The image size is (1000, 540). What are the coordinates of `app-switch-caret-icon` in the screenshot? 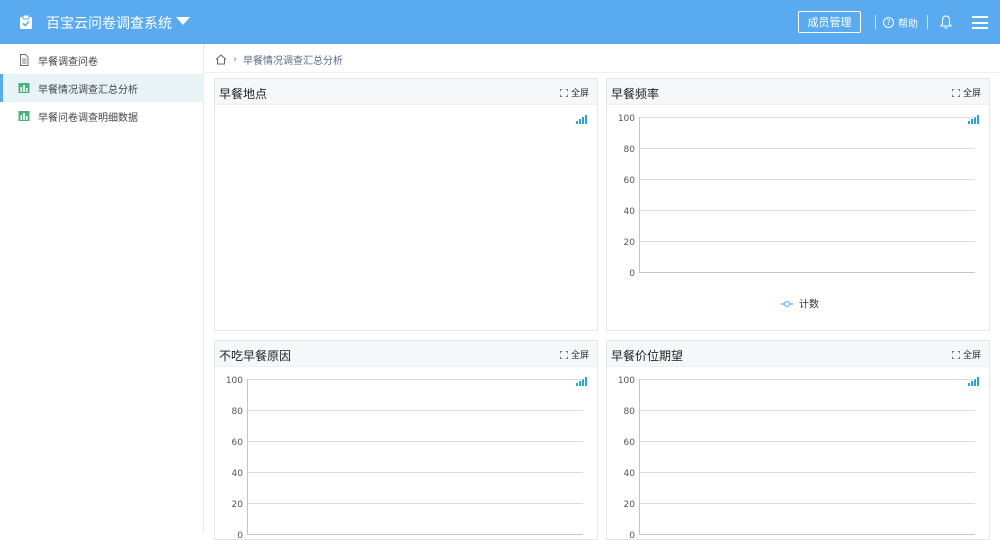 It's located at (183, 21).